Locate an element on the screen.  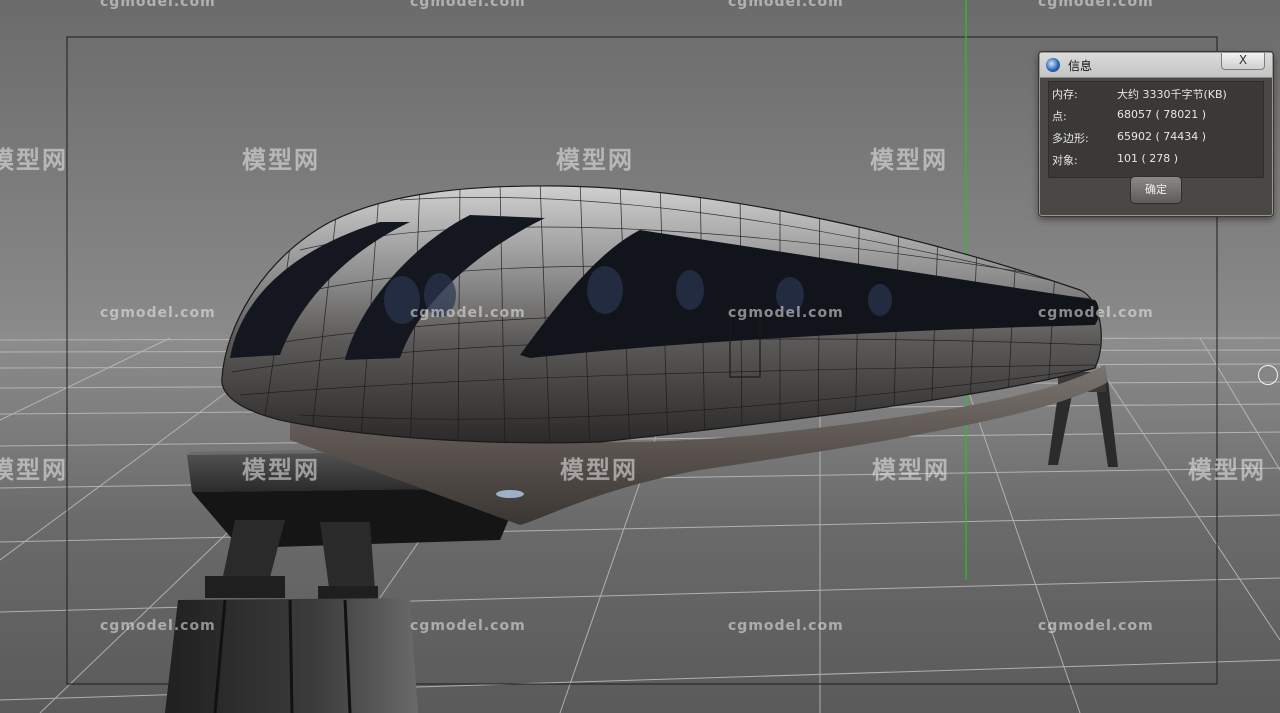
info-label: 内存: is located at coordinates (1065, 94).